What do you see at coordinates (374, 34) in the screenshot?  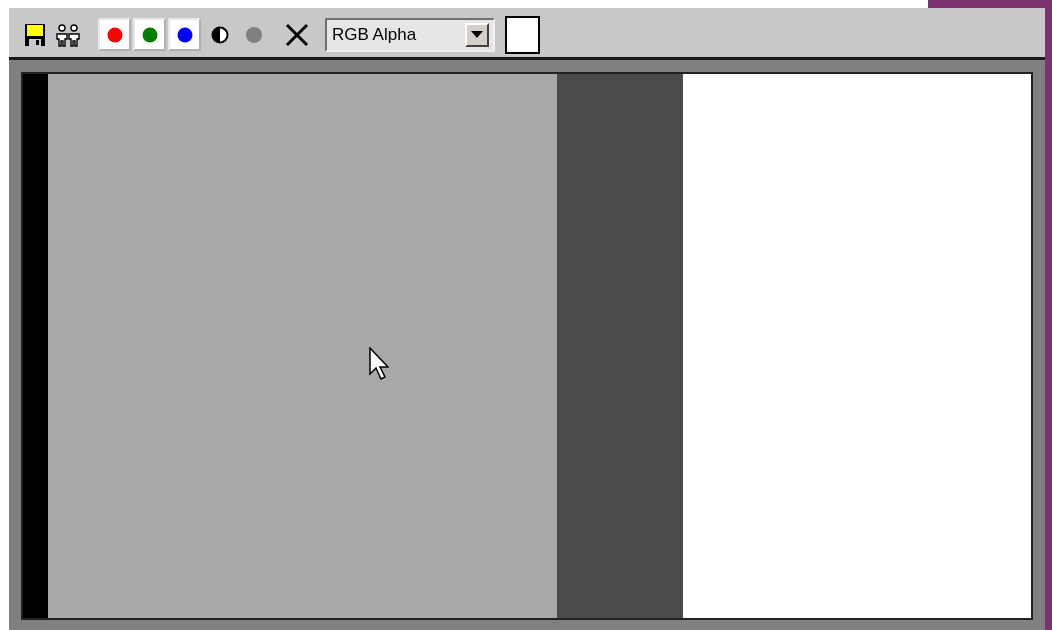 I see `dropdown-value: RGB Alpha` at bounding box center [374, 34].